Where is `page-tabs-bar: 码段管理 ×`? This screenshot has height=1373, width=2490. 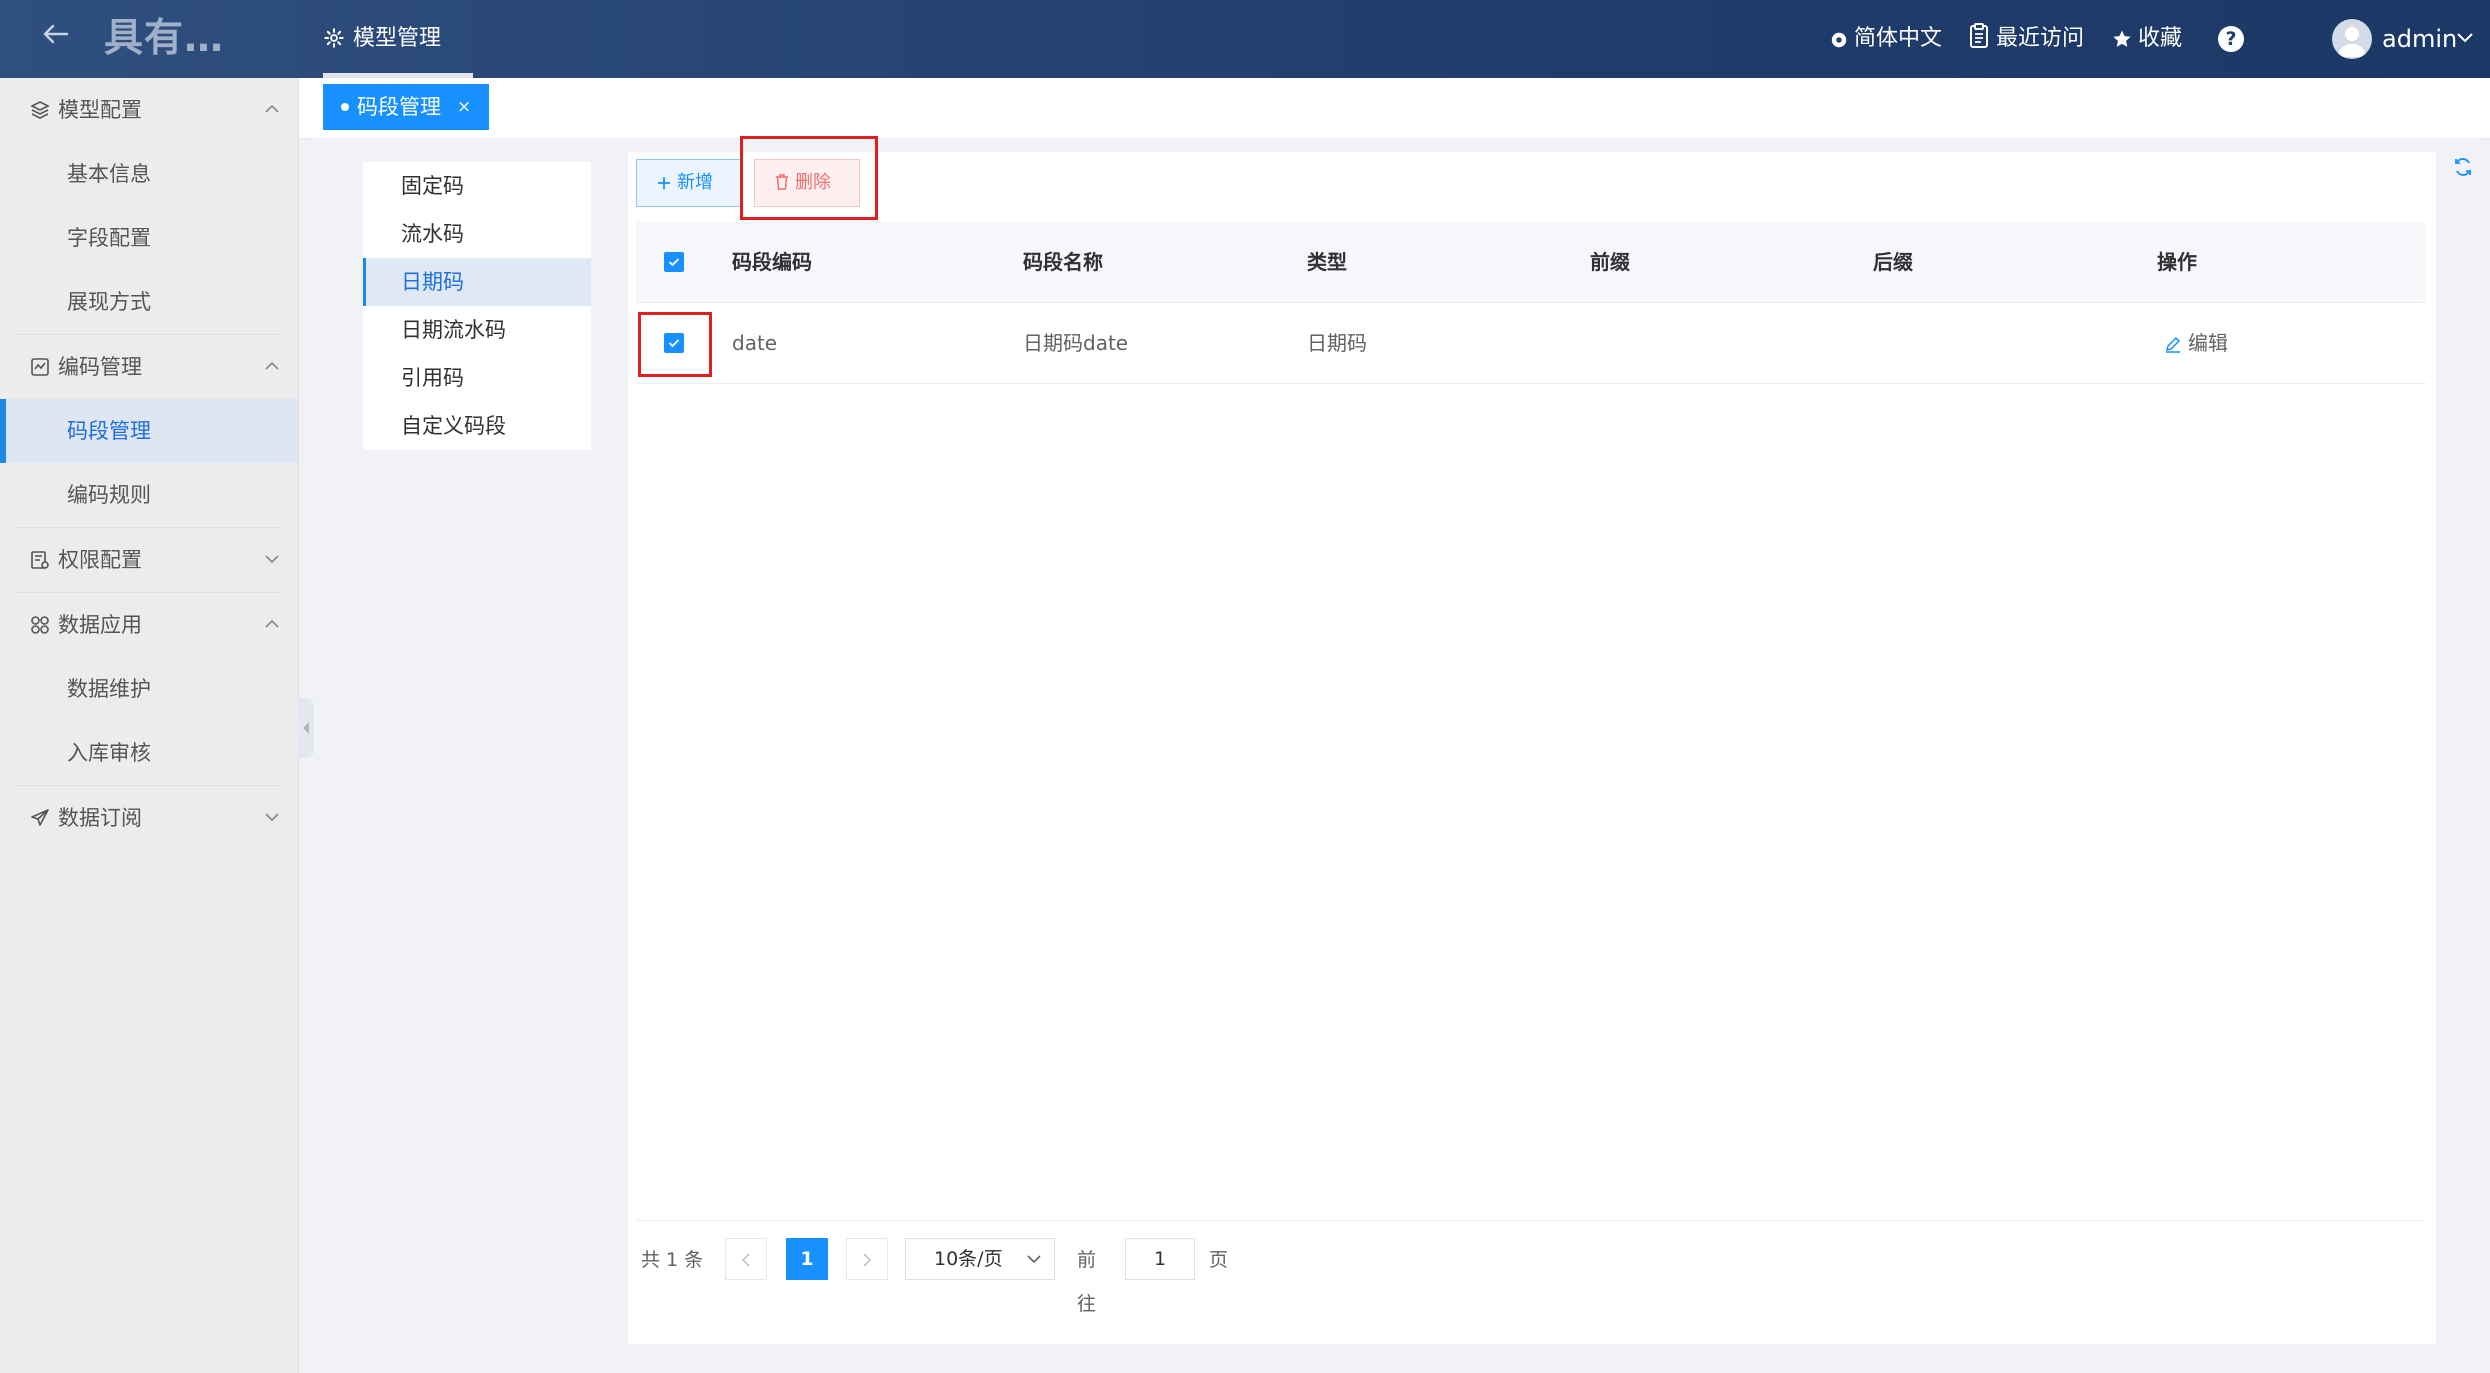 page-tabs-bar: 码段管理 × is located at coordinates (1394, 108).